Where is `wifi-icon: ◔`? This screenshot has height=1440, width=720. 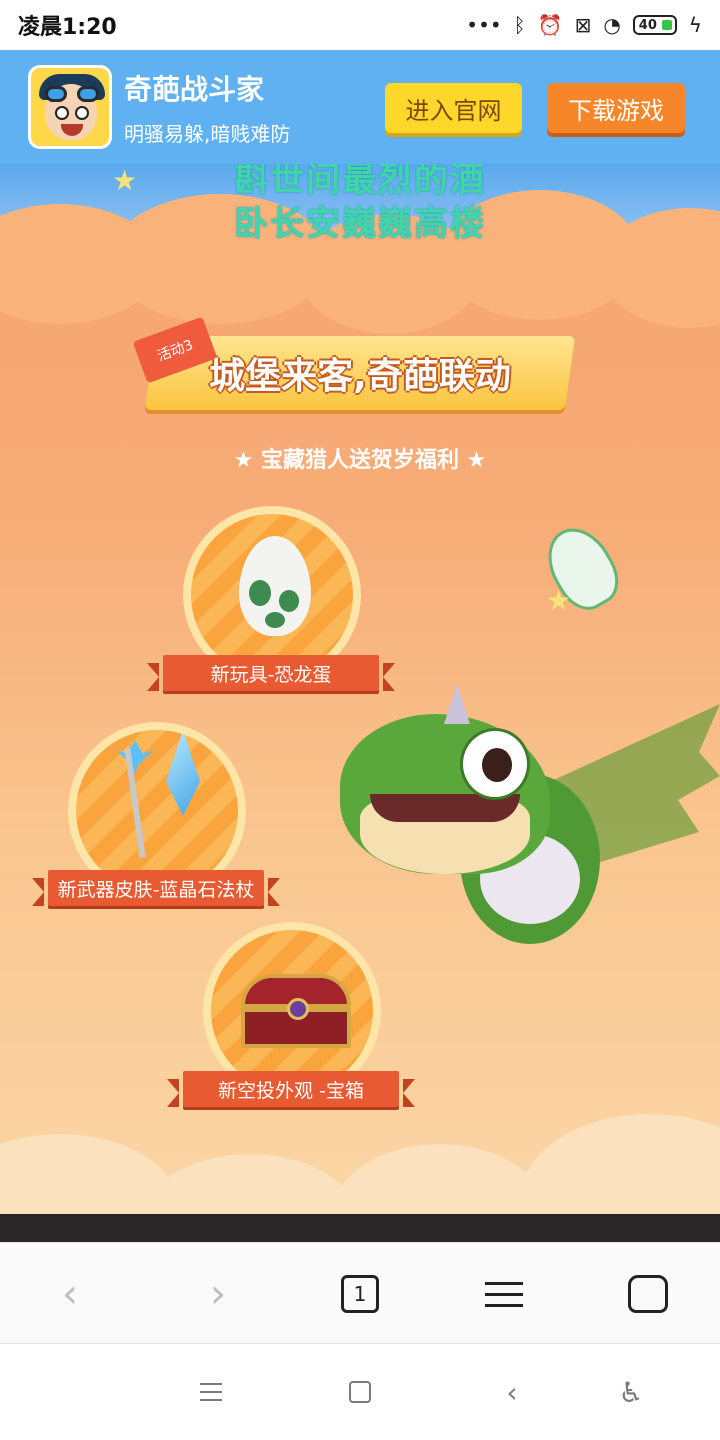
wifi-icon: ◔ is located at coordinates (612, 25).